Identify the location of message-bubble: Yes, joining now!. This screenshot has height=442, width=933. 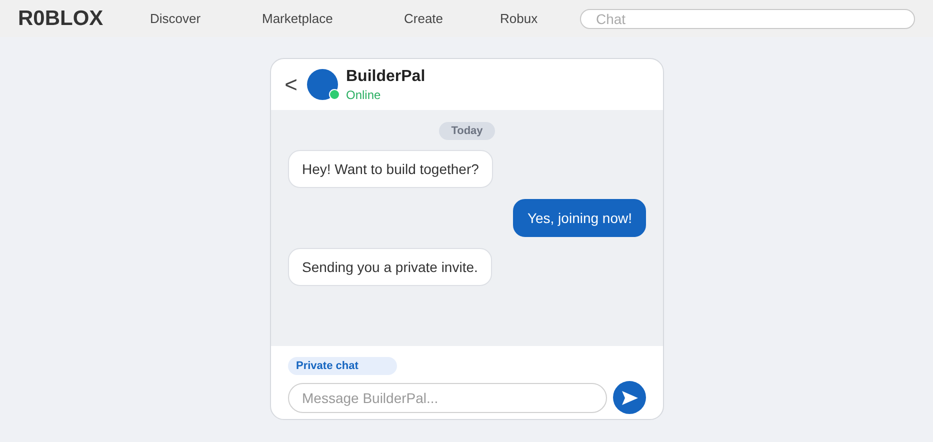
(579, 218).